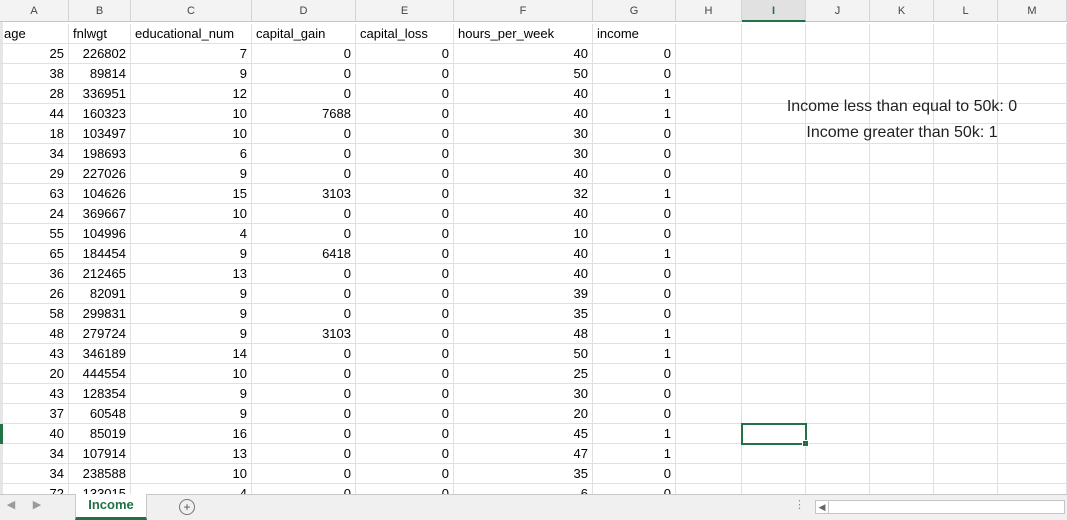  What do you see at coordinates (774, 11) in the screenshot?
I see `column-header-i: I` at bounding box center [774, 11].